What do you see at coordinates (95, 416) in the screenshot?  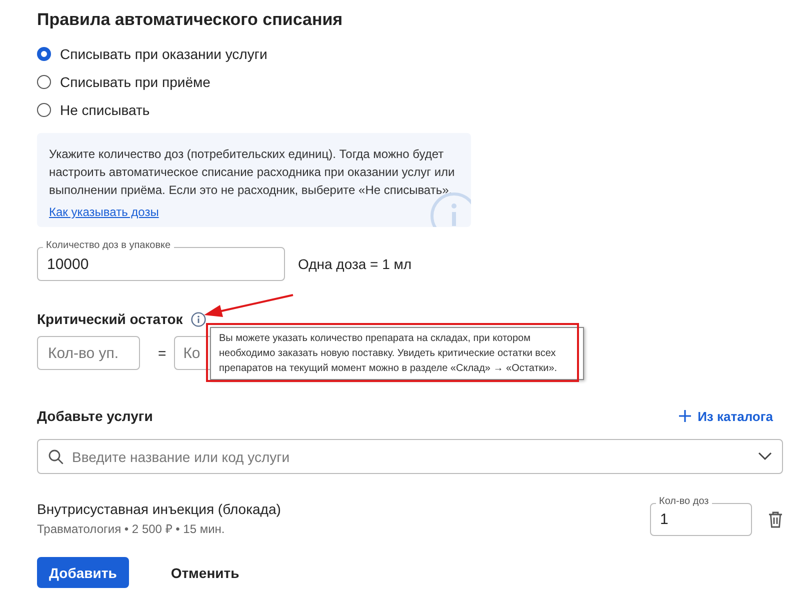 I see `section-title: Добавьте услуги` at bounding box center [95, 416].